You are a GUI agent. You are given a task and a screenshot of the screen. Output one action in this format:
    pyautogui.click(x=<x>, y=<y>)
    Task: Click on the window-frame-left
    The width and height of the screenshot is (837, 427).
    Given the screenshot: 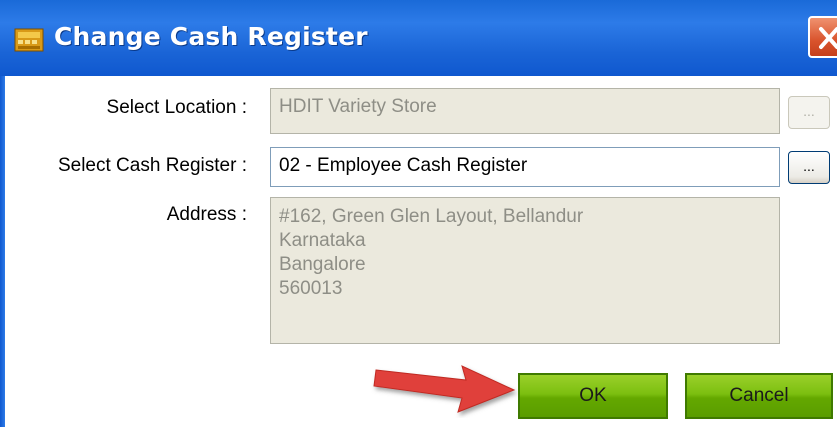 What is the action you would take?
    pyautogui.click(x=2, y=251)
    